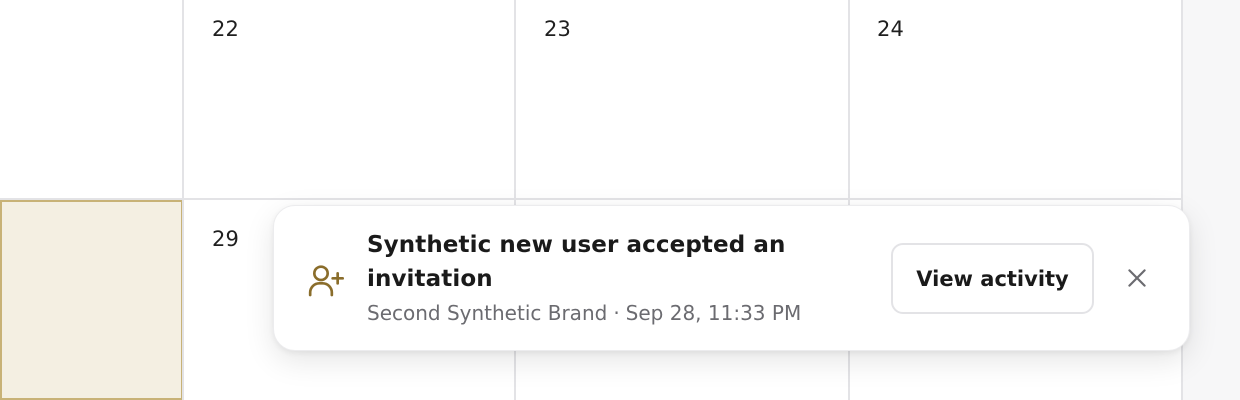  I want to click on notification-brand: Second Synthetic Brand, so click(487, 313).